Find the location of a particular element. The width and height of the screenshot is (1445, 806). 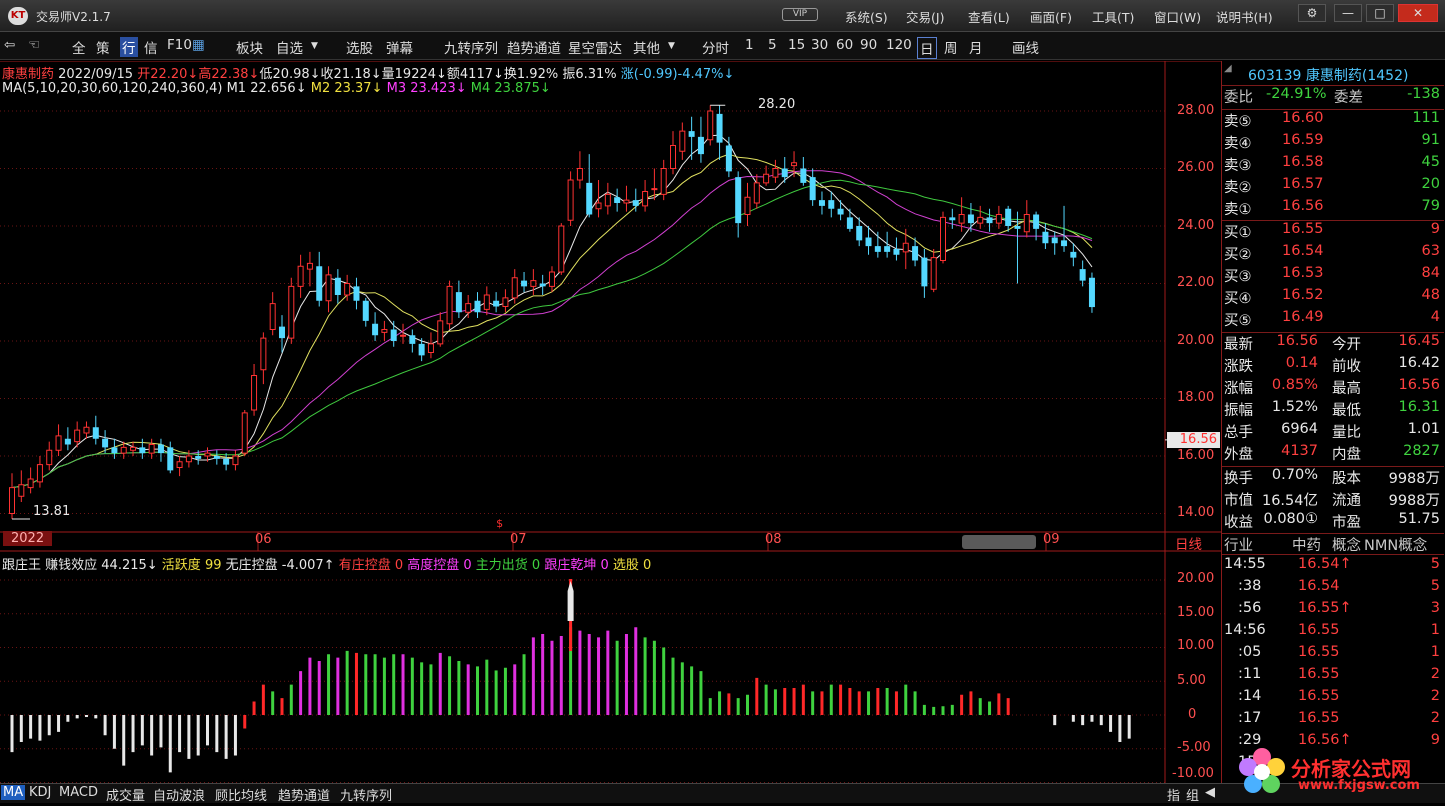

period-60: 60 is located at coordinates (844, 45).